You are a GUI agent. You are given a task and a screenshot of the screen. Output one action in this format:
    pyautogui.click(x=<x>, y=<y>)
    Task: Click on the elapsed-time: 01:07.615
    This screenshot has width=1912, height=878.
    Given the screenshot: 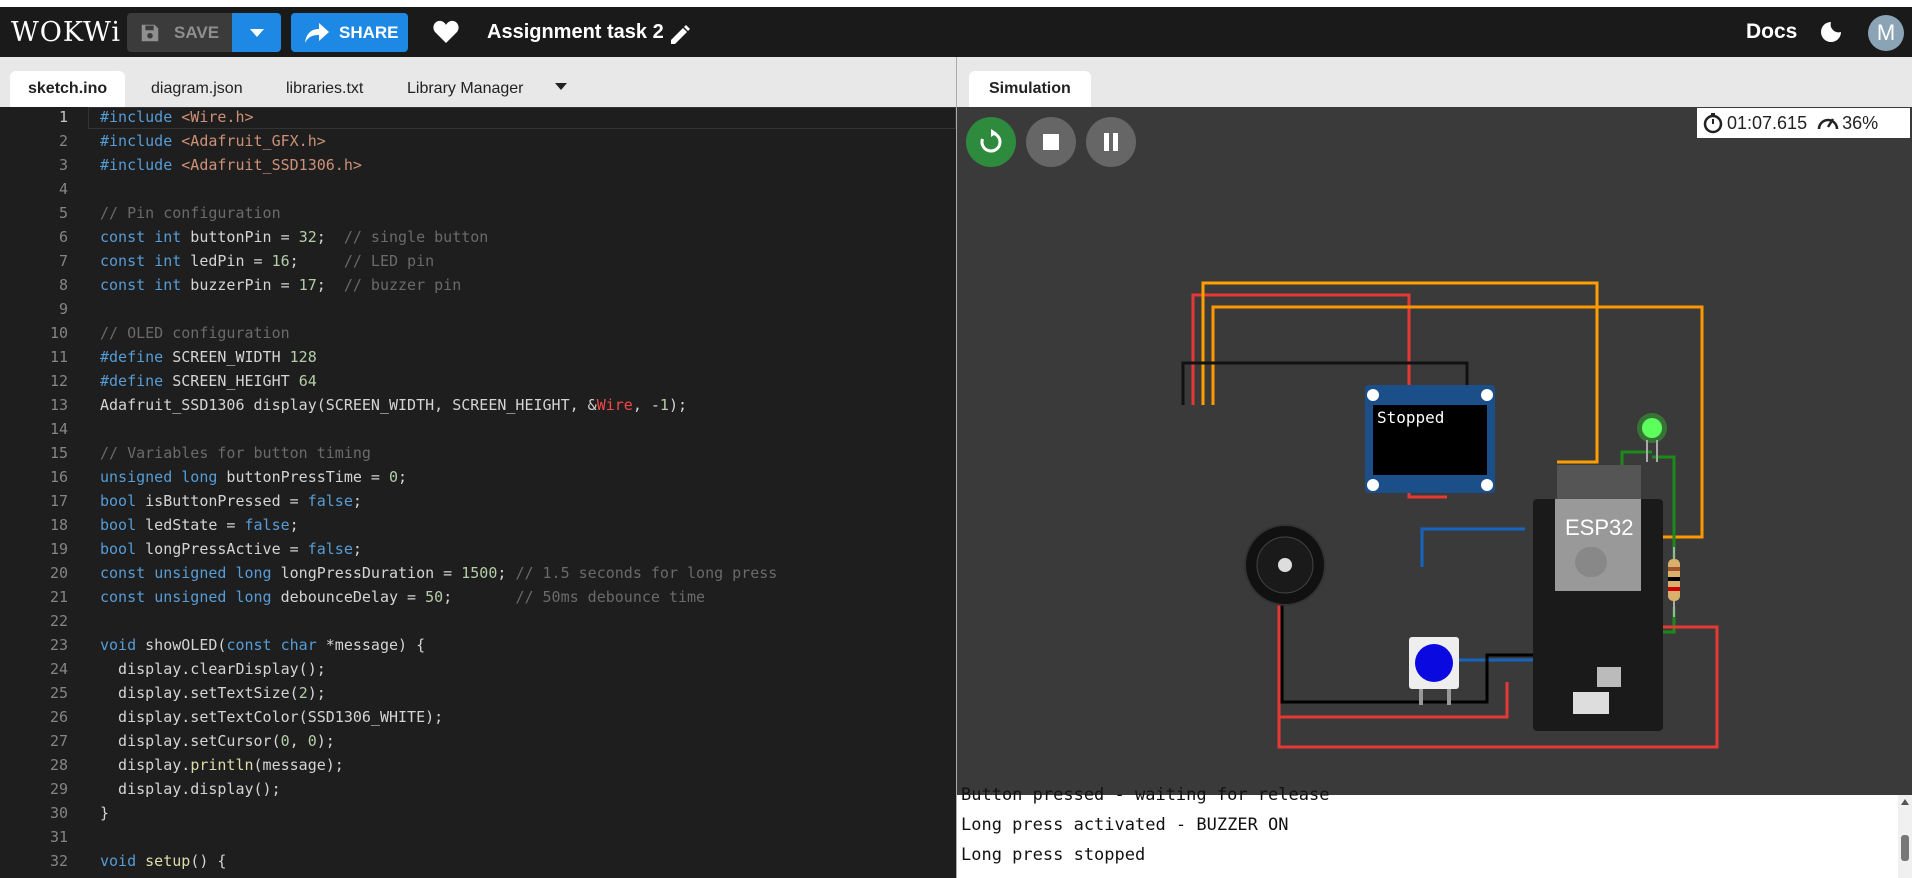 What is the action you would take?
    pyautogui.click(x=1767, y=122)
    